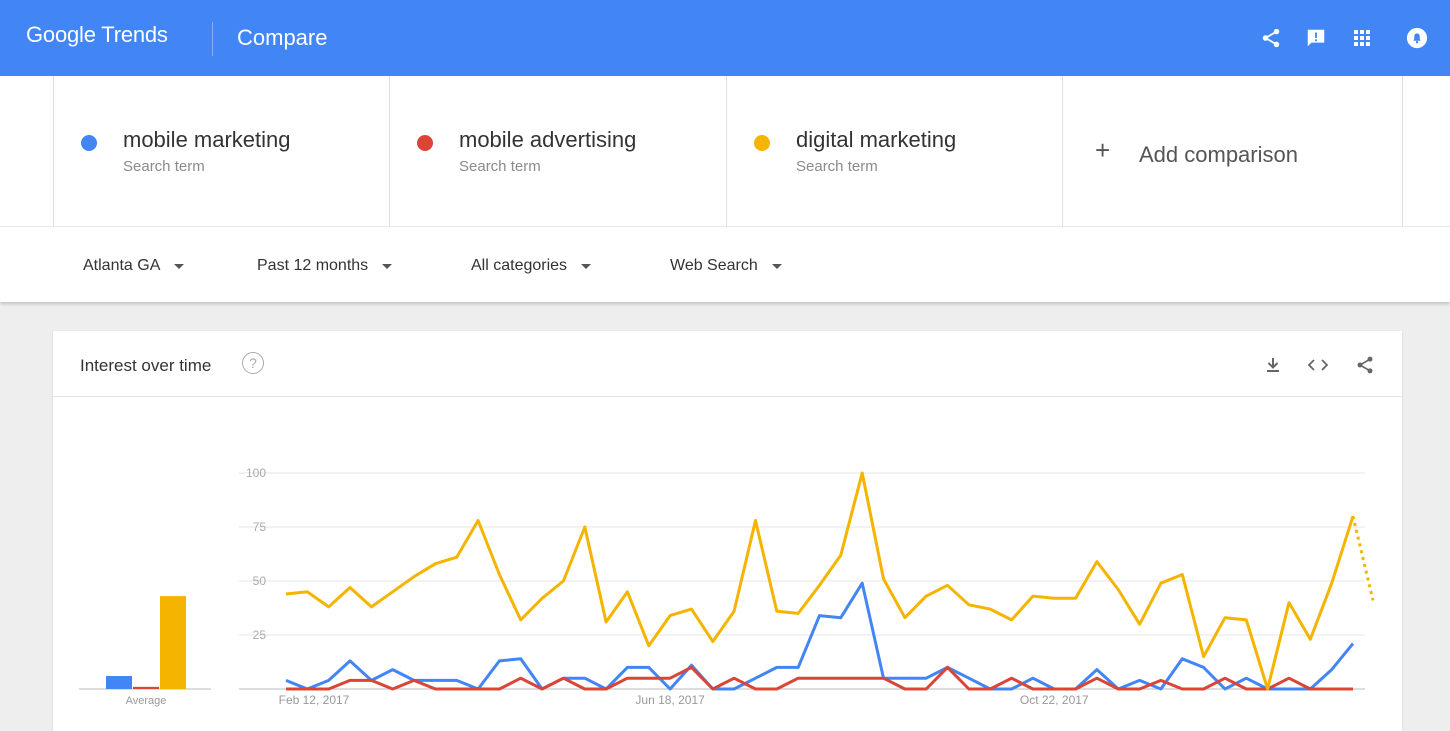 The width and height of the screenshot is (1450, 731). Describe the element at coordinates (260, 635) in the screenshot. I see `y-tick-label: 25` at that location.